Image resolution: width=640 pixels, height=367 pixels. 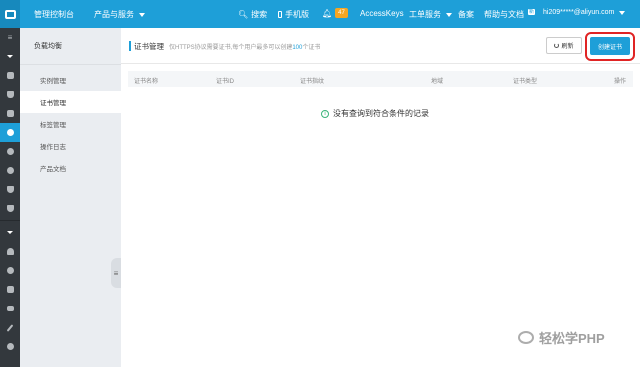 I want to click on rail-pen-icon, so click(x=10, y=327).